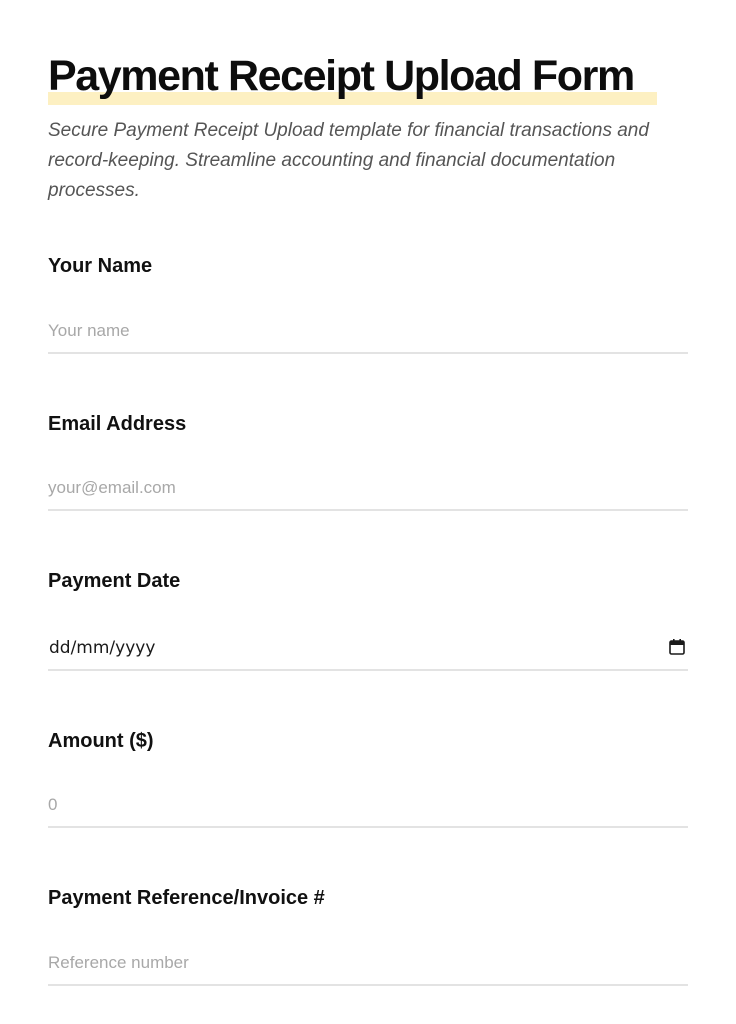 The image size is (736, 1024). What do you see at coordinates (102, 648) in the screenshot?
I see `payment-date-value: dd/mm/yyyy` at bounding box center [102, 648].